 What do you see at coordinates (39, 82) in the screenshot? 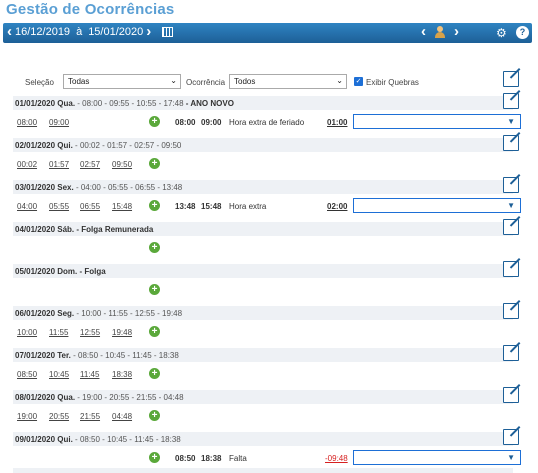
I see `selecao-label: Seleção` at bounding box center [39, 82].